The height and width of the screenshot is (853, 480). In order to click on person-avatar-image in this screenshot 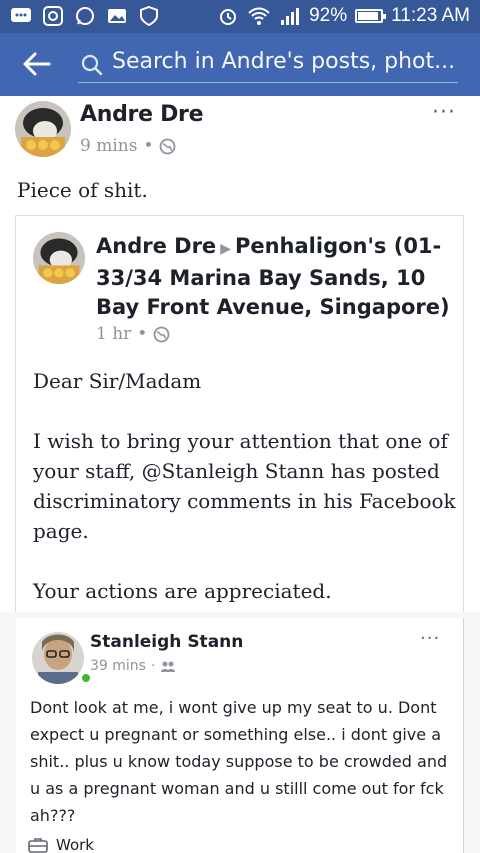, I will do `click(58, 658)`.